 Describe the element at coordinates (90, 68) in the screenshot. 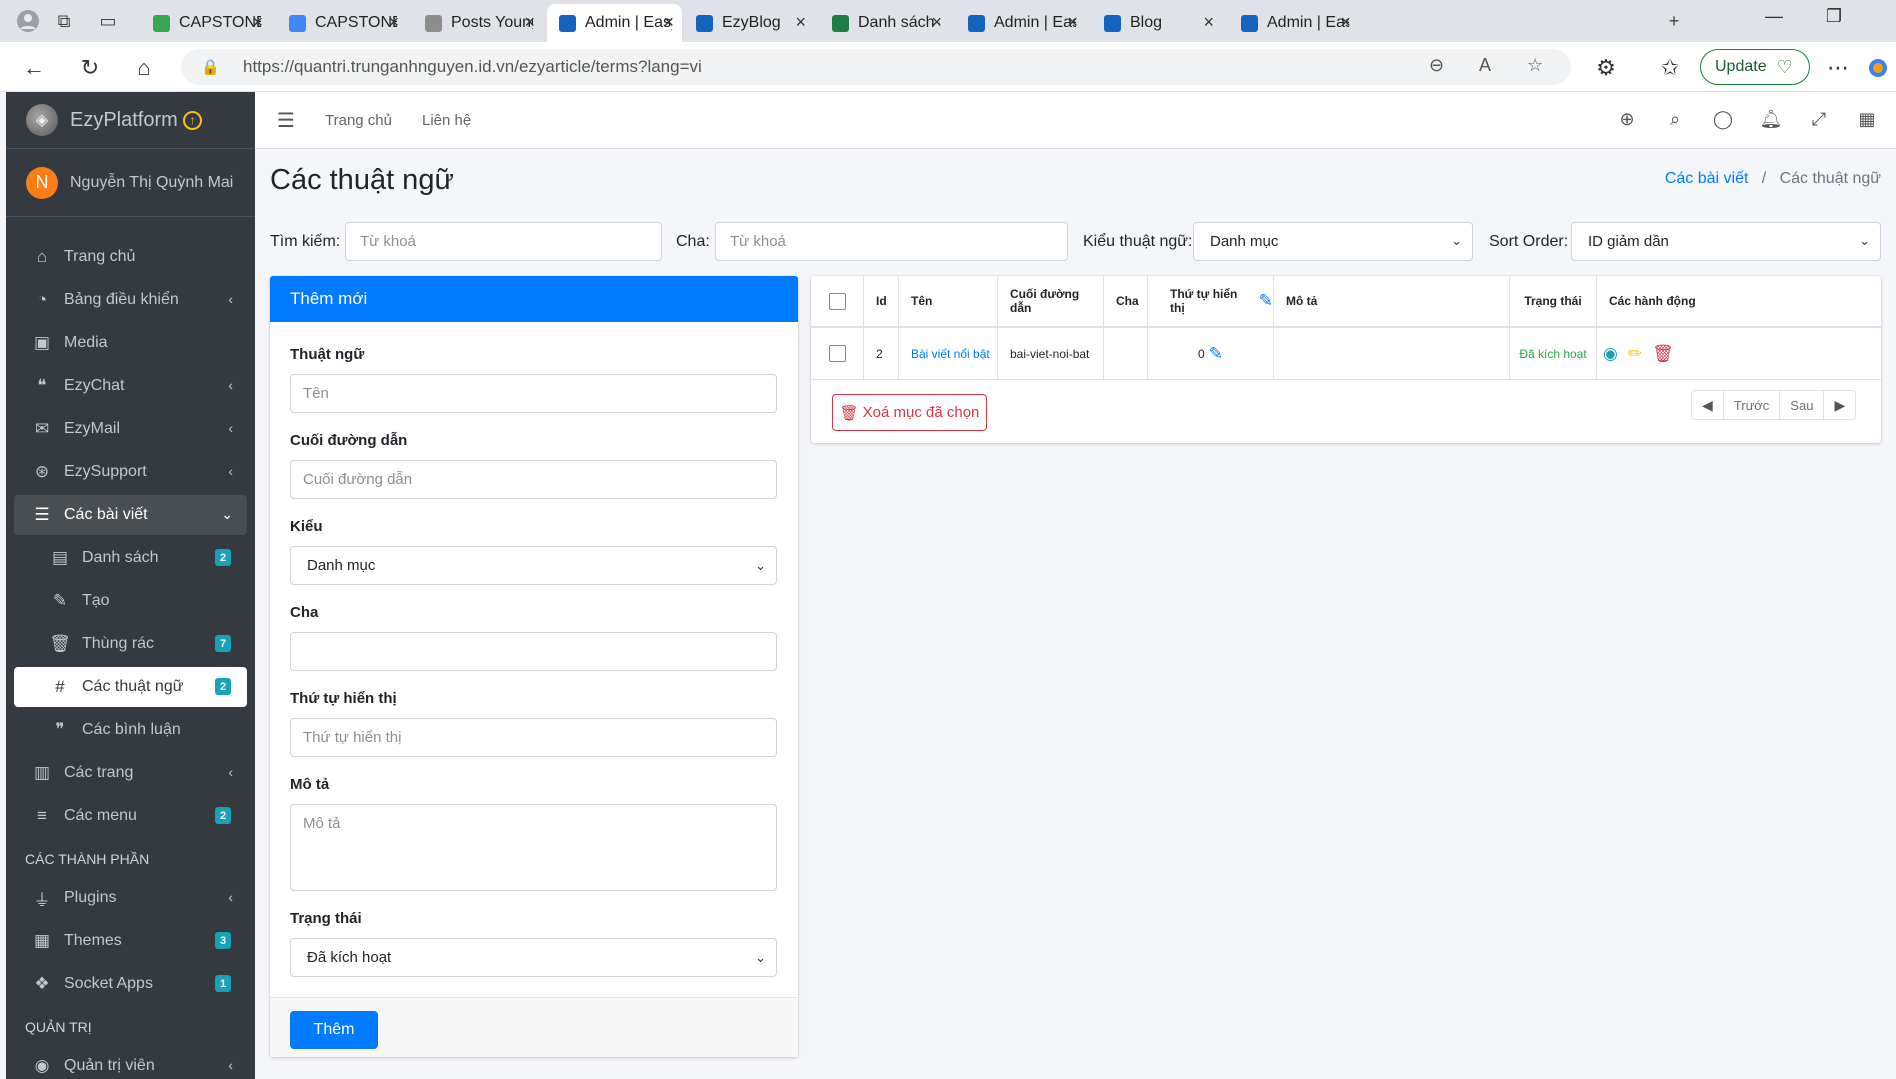

I see `reload-icon: ↻` at that location.